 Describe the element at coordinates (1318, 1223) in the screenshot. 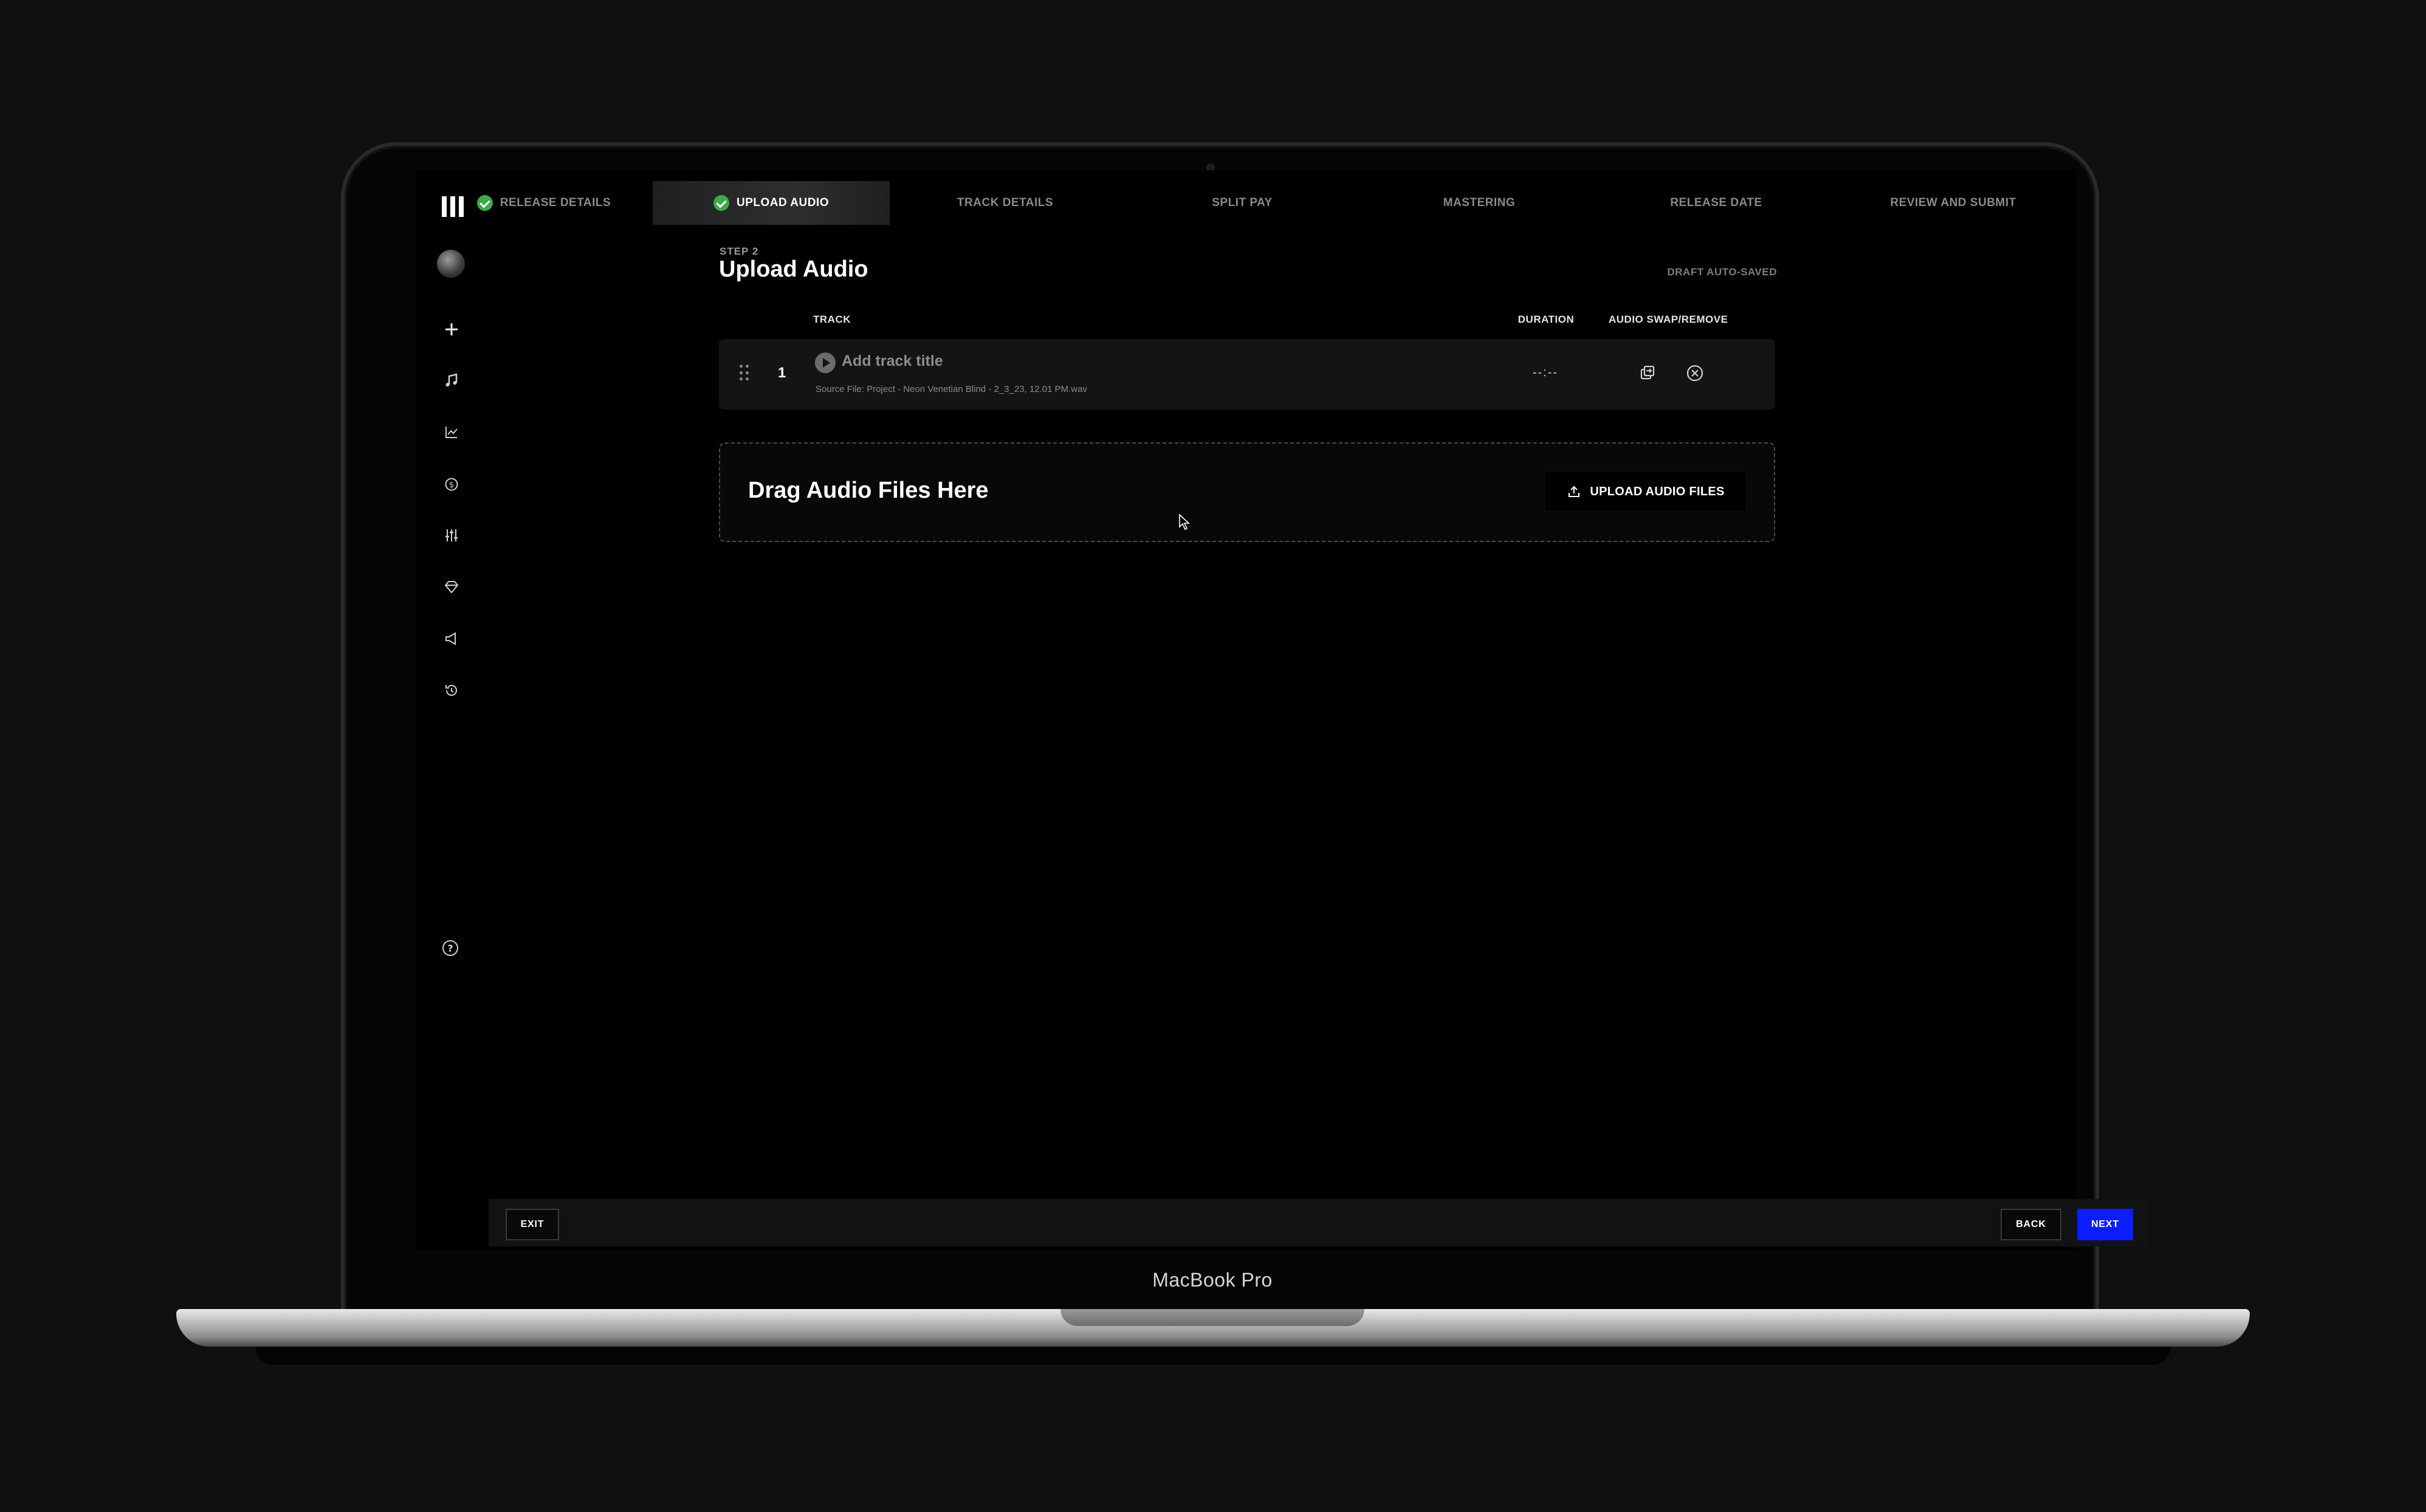

I see `footer-bar: EXIT BACK NEXT` at that location.